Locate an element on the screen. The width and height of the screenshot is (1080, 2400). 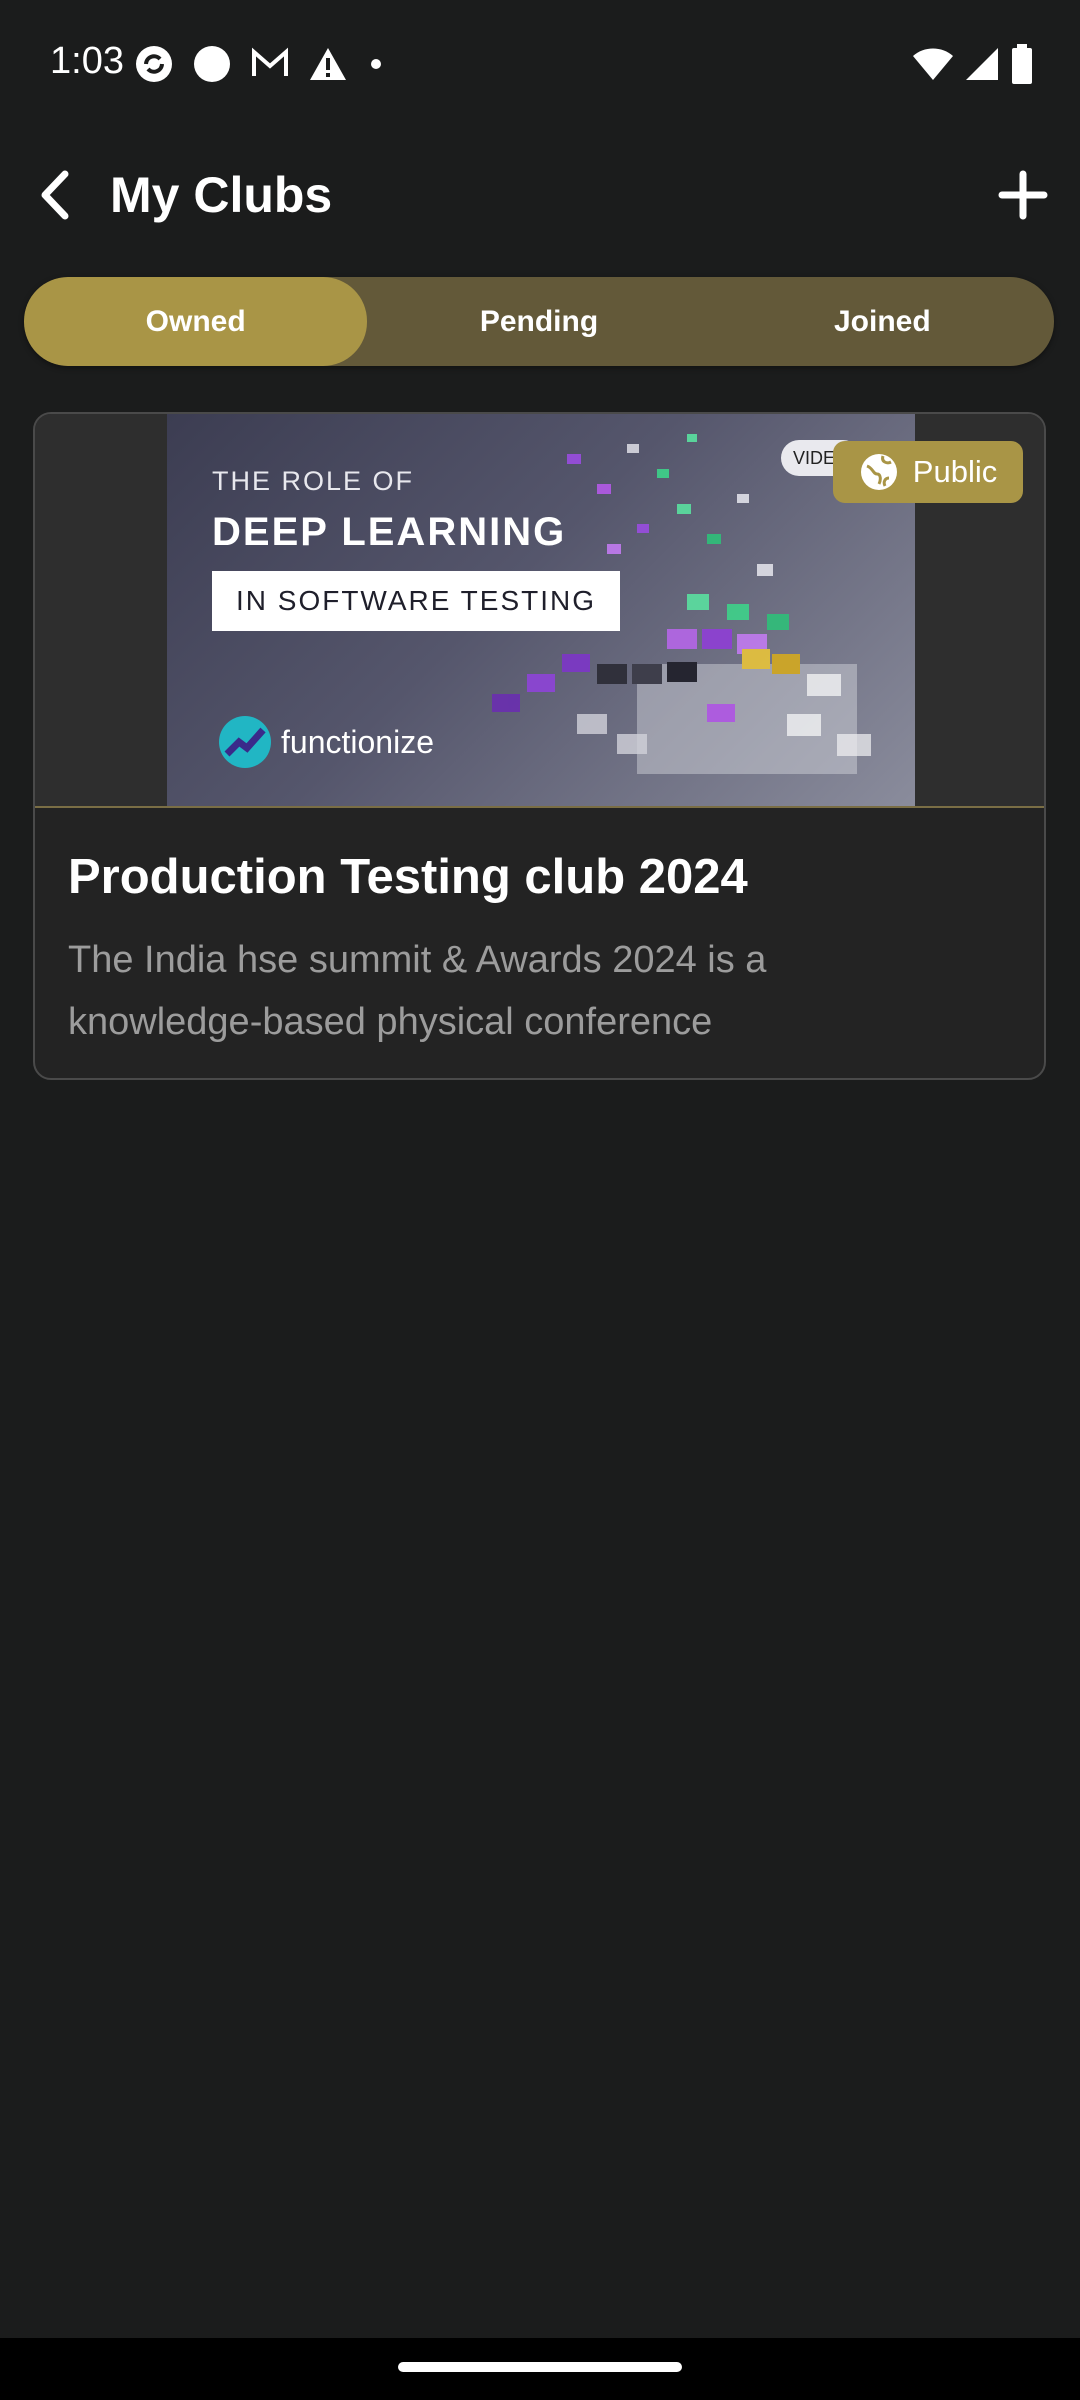
functionize-logo-text: functionize is located at coordinates (357, 741).